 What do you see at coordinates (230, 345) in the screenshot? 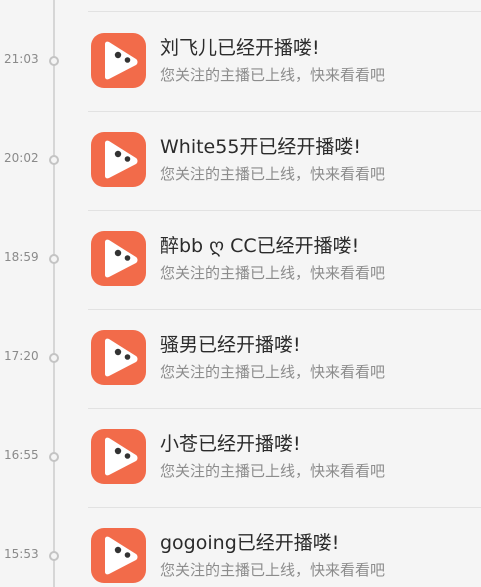
I see `notification-title: 骚男已经开播喽!` at bounding box center [230, 345].